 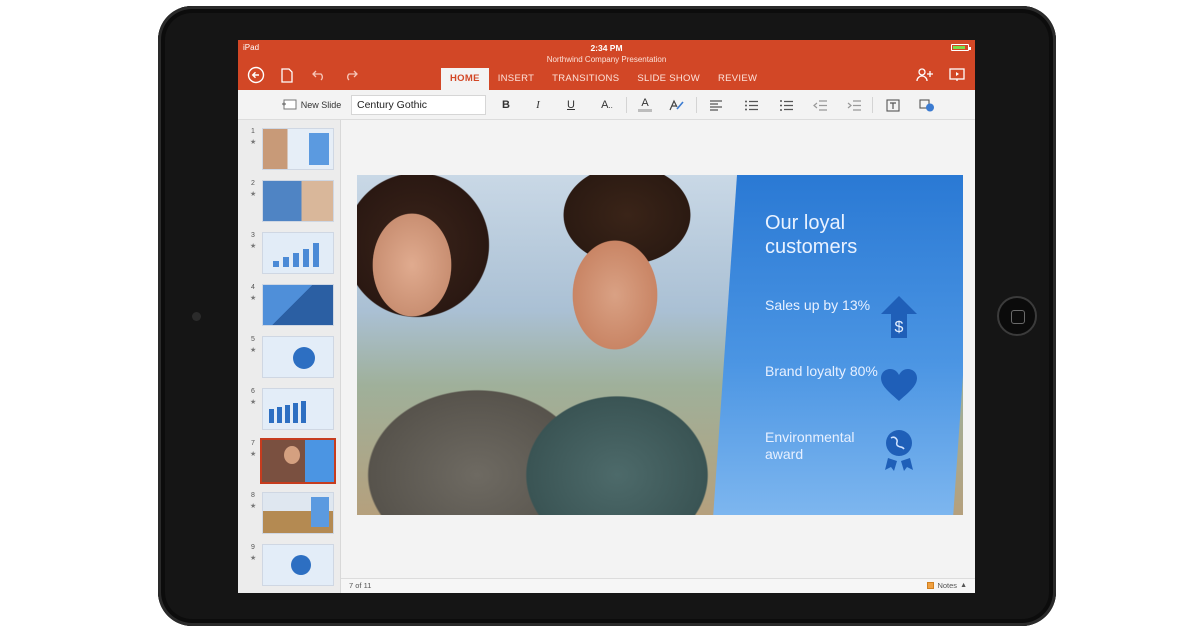 What do you see at coordinates (716, 105) in the screenshot?
I see `align-left-icon` at bounding box center [716, 105].